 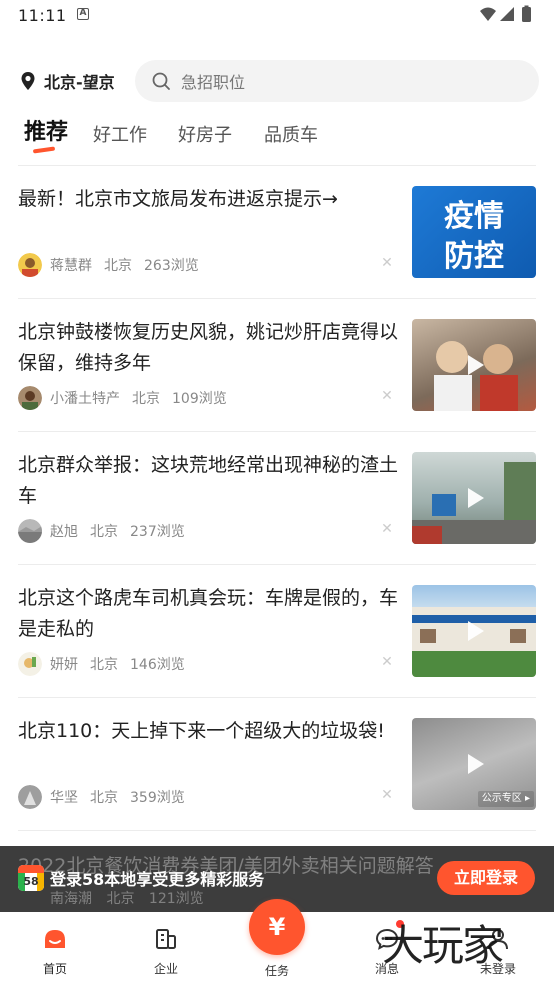 What do you see at coordinates (64, 798) in the screenshot?
I see `article-author: 华坚` at bounding box center [64, 798].